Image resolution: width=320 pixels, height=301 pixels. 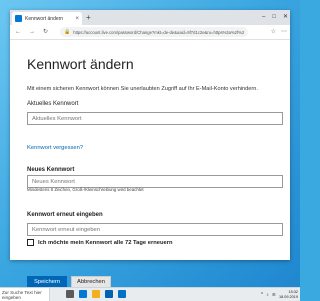 What do you see at coordinates (155, 229) in the screenshot?
I see `confirm-password-input` at bounding box center [155, 229].